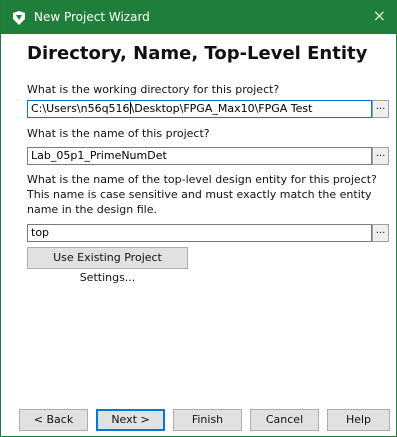 The height and width of the screenshot is (437, 397). I want to click on title-bar: New Project Wizard ×, so click(198, 17).